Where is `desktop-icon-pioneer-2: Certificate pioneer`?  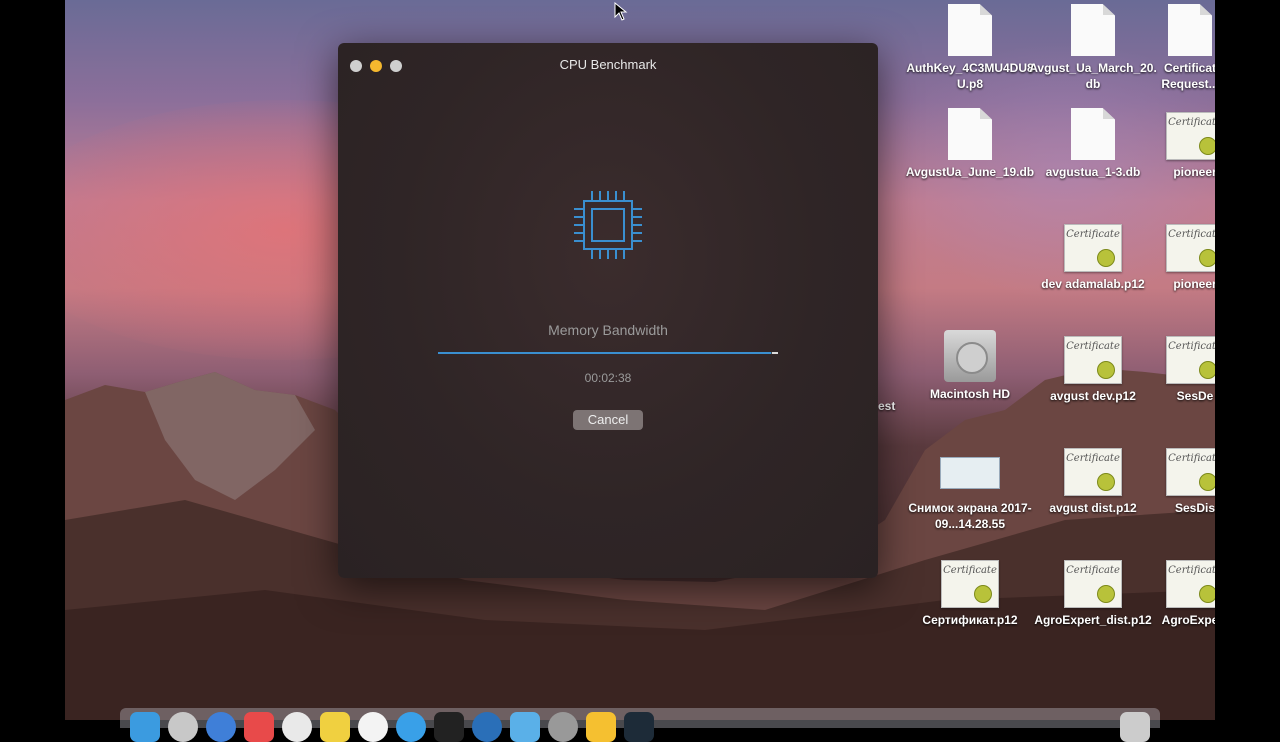
desktop-icon-pioneer-2: Certificate pioneer is located at coordinates (1187, 258).